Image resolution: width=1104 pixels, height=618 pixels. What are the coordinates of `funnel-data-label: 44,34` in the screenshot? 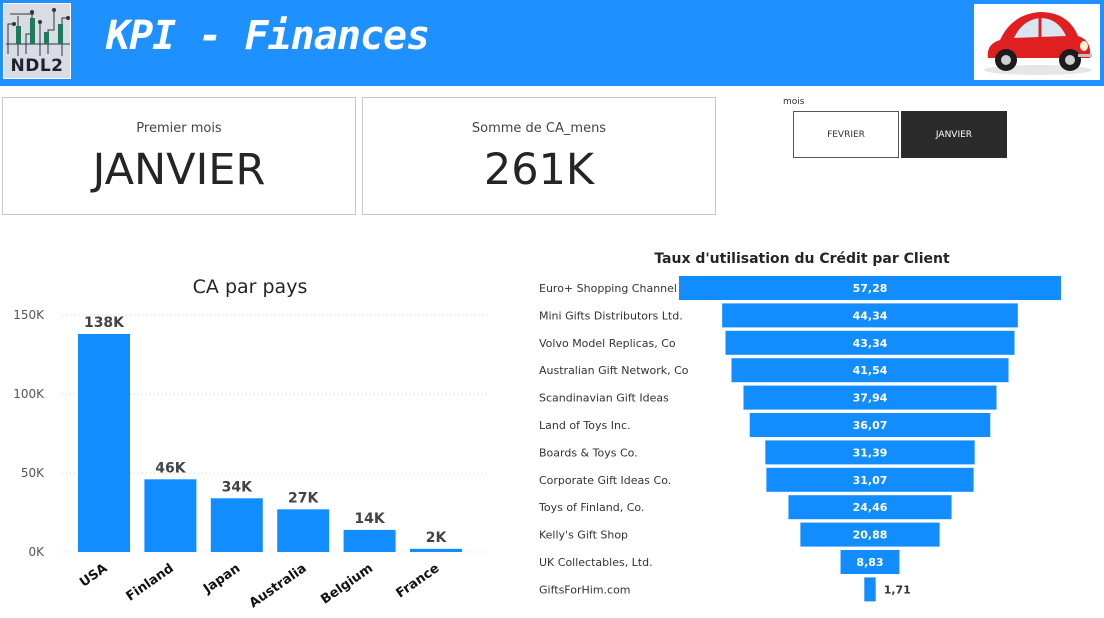 It's located at (870, 315).